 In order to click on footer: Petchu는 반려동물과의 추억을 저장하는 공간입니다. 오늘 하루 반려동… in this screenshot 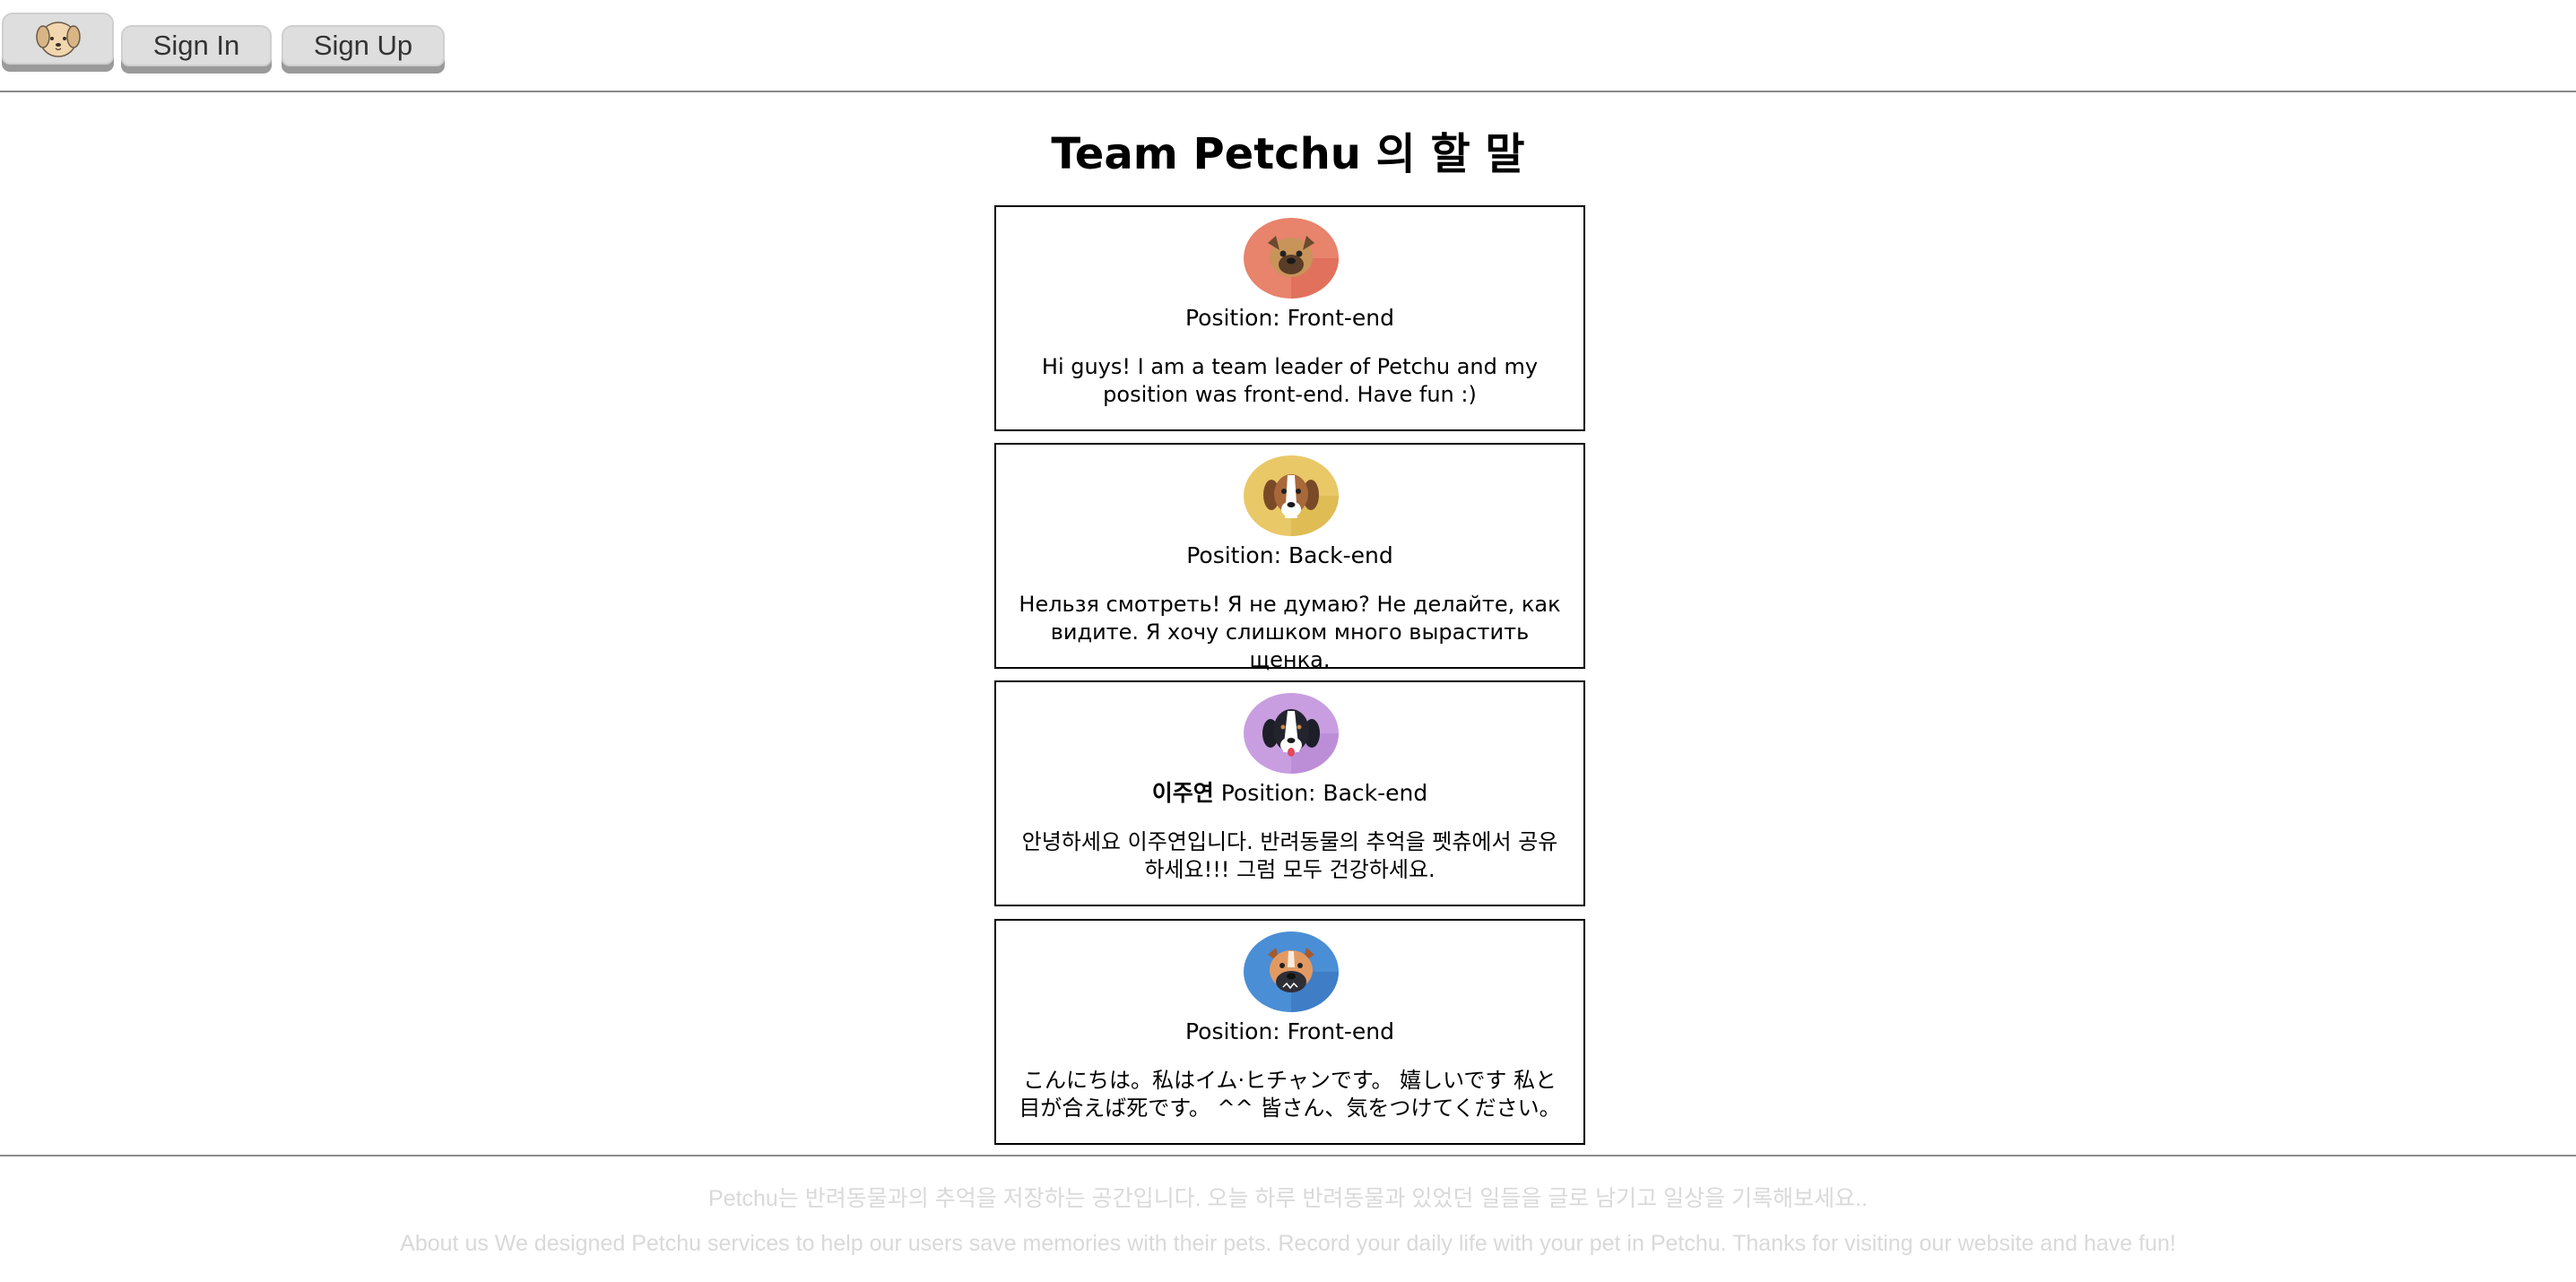, I will do `click(1288, 1218)`.